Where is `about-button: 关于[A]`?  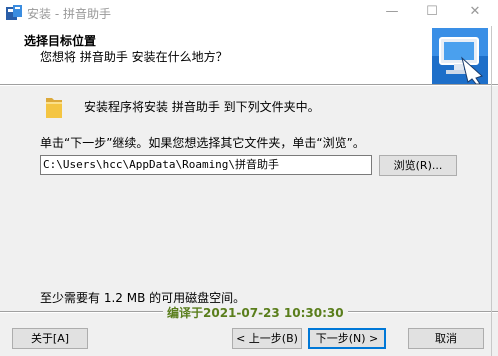
about-button: 关于[A] is located at coordinates (50, 338).